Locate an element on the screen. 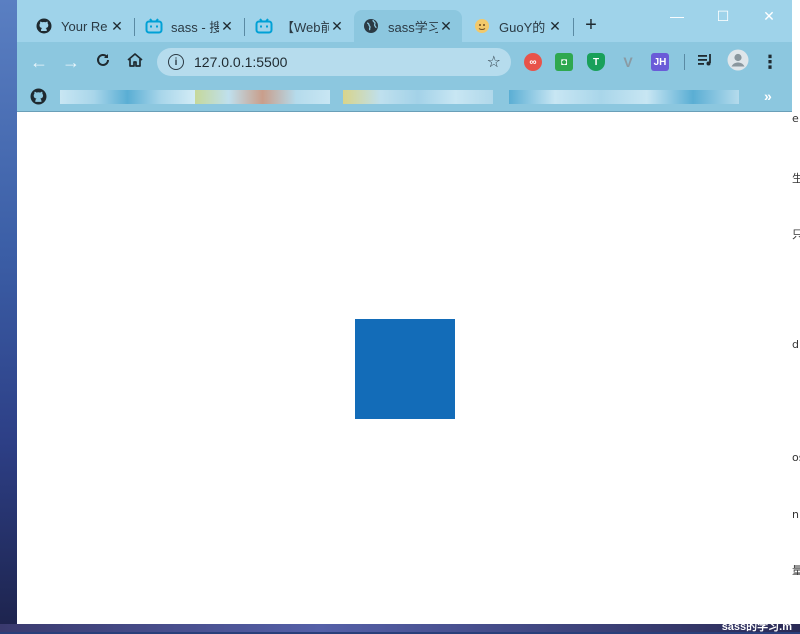 The height and width of the screenshot is (634, 800). infinity-extension-icon: ∞ is located at coordinates (533, 62).